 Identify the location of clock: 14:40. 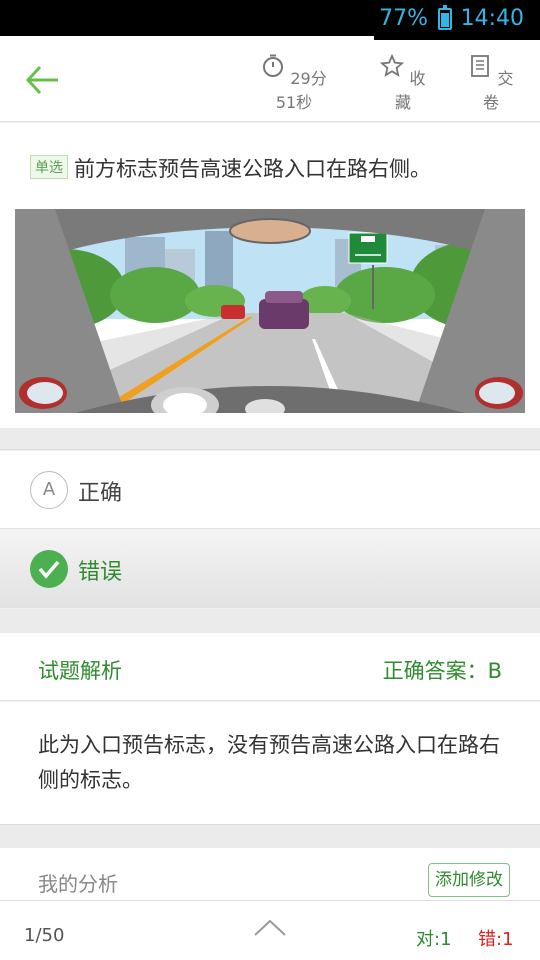
(492, 18).